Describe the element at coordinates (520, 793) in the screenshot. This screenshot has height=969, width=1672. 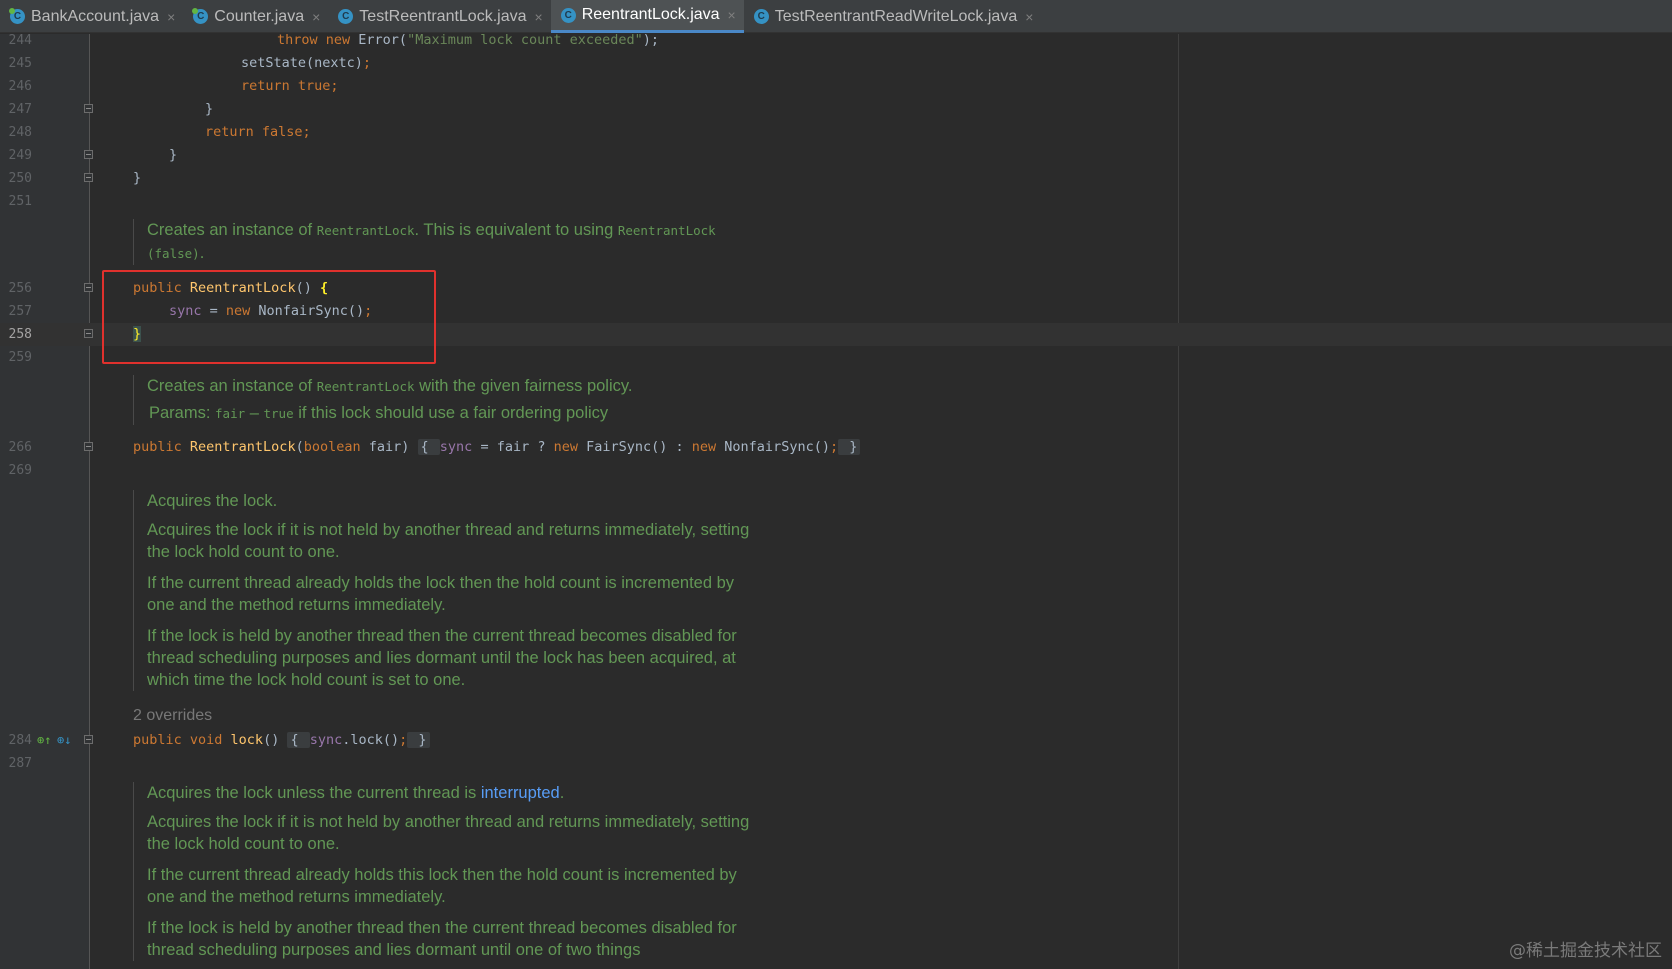
I see `interrupted-link: interrupted` at that location.